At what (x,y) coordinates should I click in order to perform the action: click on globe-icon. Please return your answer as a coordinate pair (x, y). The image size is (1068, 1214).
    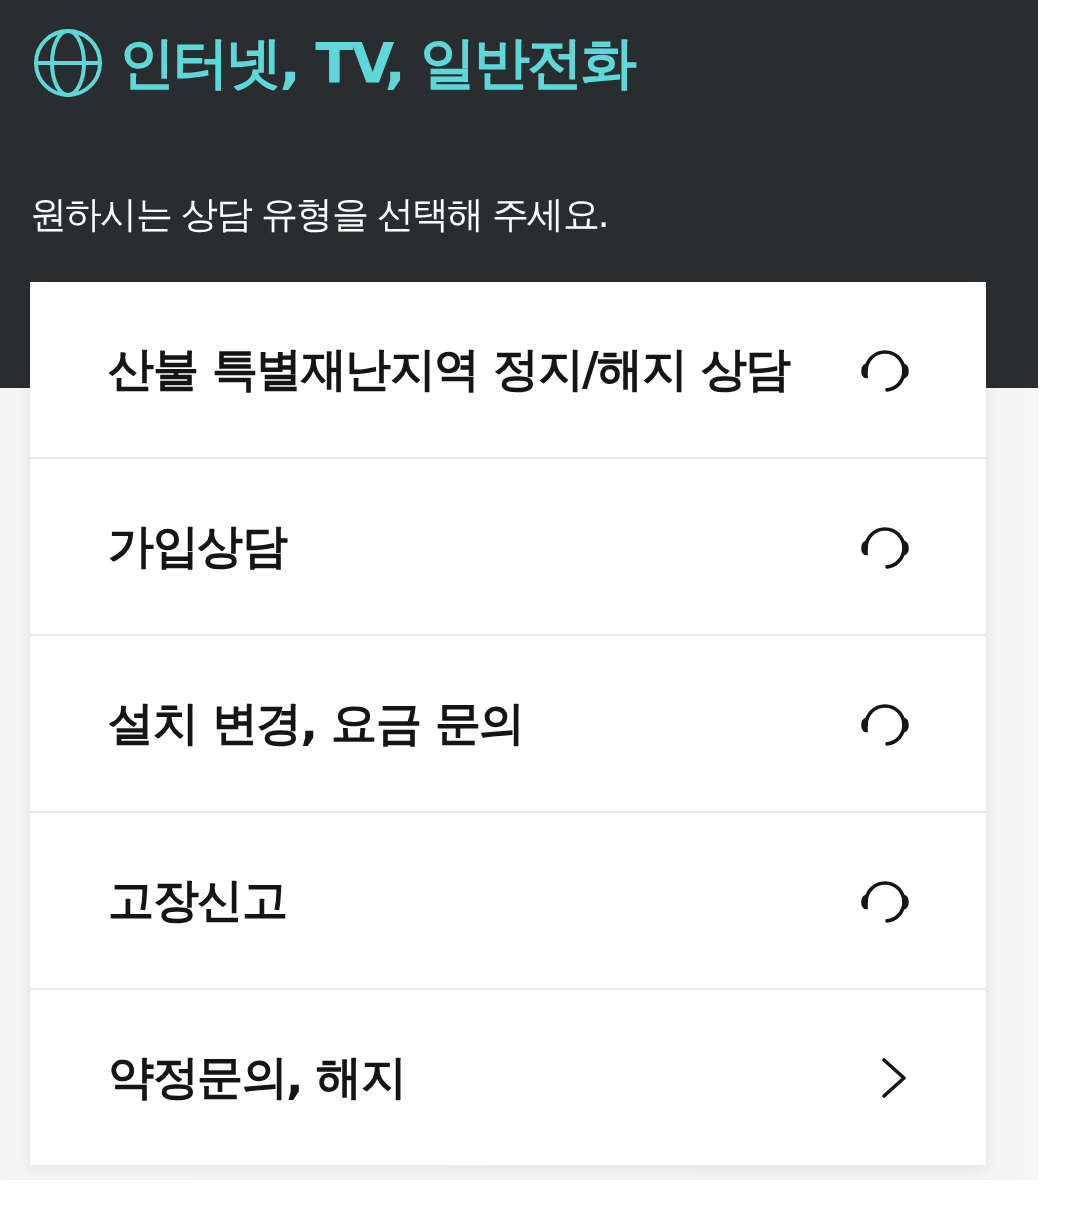
    Looking at the image, I should click on (68, 63).